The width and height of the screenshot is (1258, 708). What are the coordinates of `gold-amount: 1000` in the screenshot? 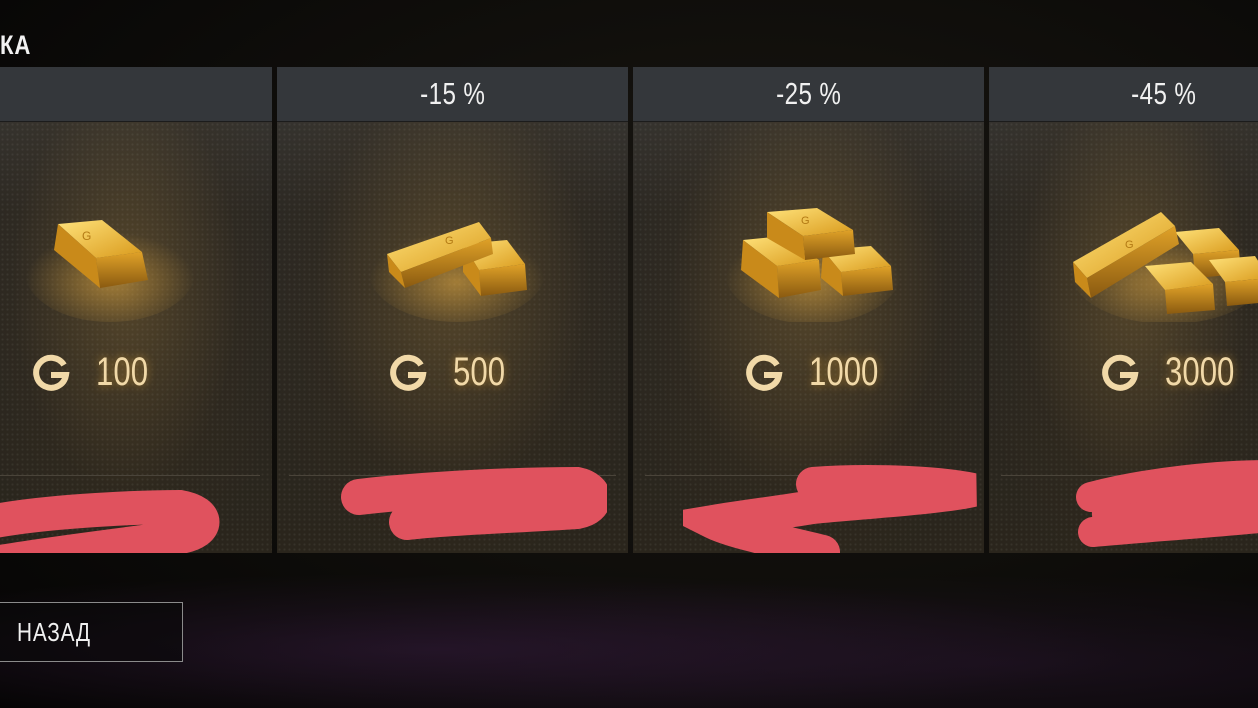 It's located at (844, 371).